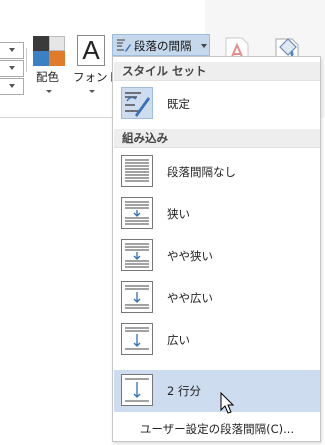 This screenshot has height=445, width=325. What do you see at coordinates (217, 391) in the screenshot?
I see `menu-item-double: 2 行分` at bounding box center [217, 391].